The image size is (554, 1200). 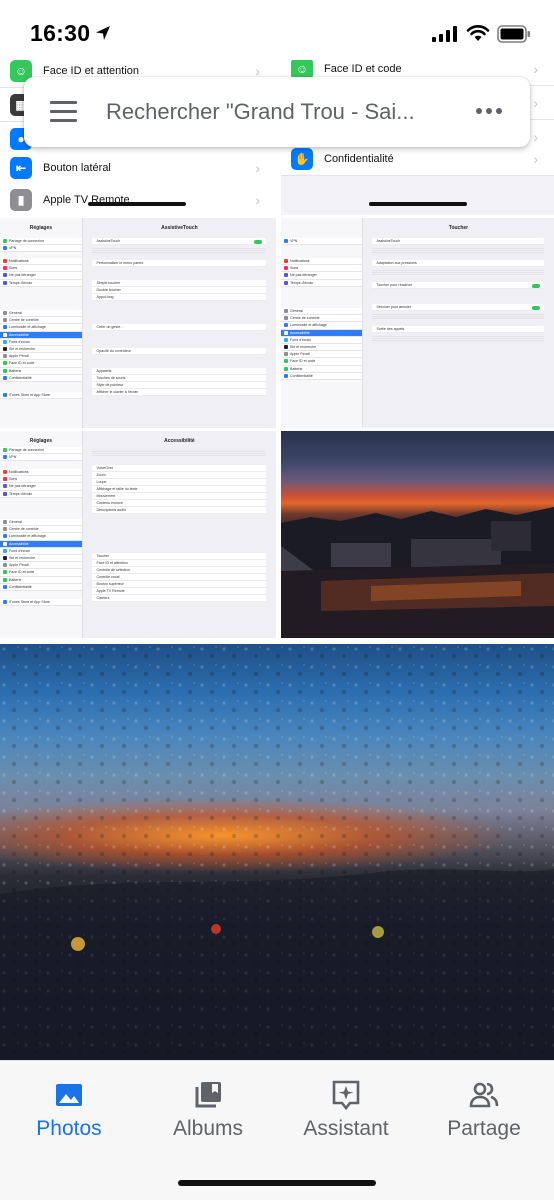 I want to click on hand-icon: ✋, so click(x=302, y=158).